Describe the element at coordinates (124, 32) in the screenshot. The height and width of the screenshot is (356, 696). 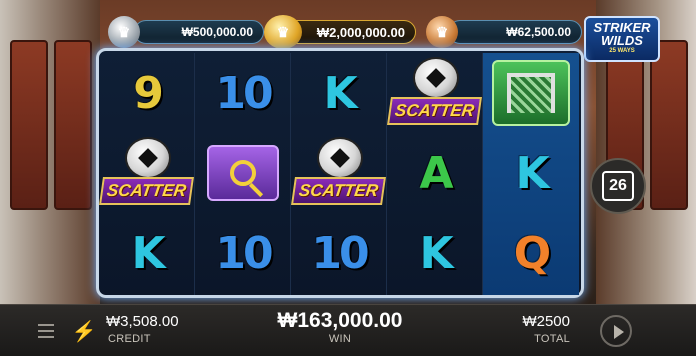
I see `silver-medal-icon: ♛` at that location.